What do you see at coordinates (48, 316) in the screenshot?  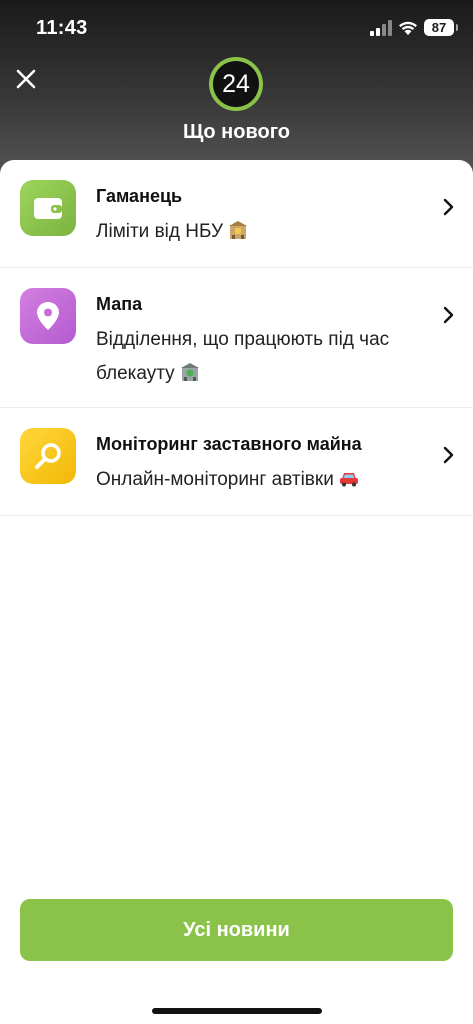 I see `map-pin-icon` at bounding box center [48, 316].